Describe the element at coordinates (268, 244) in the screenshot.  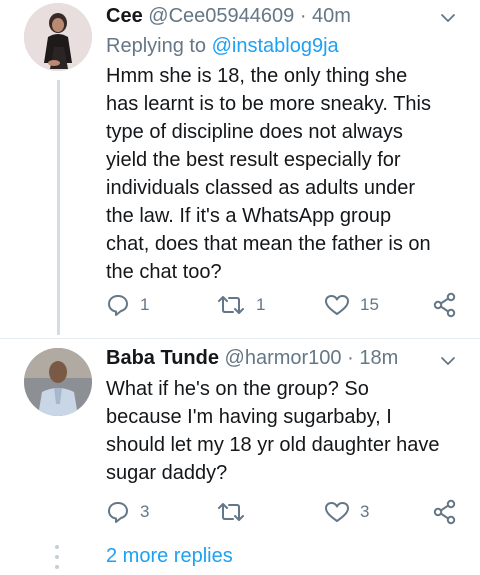
I see `tweet-text-line: chat, does that mean the father is on` at that location.